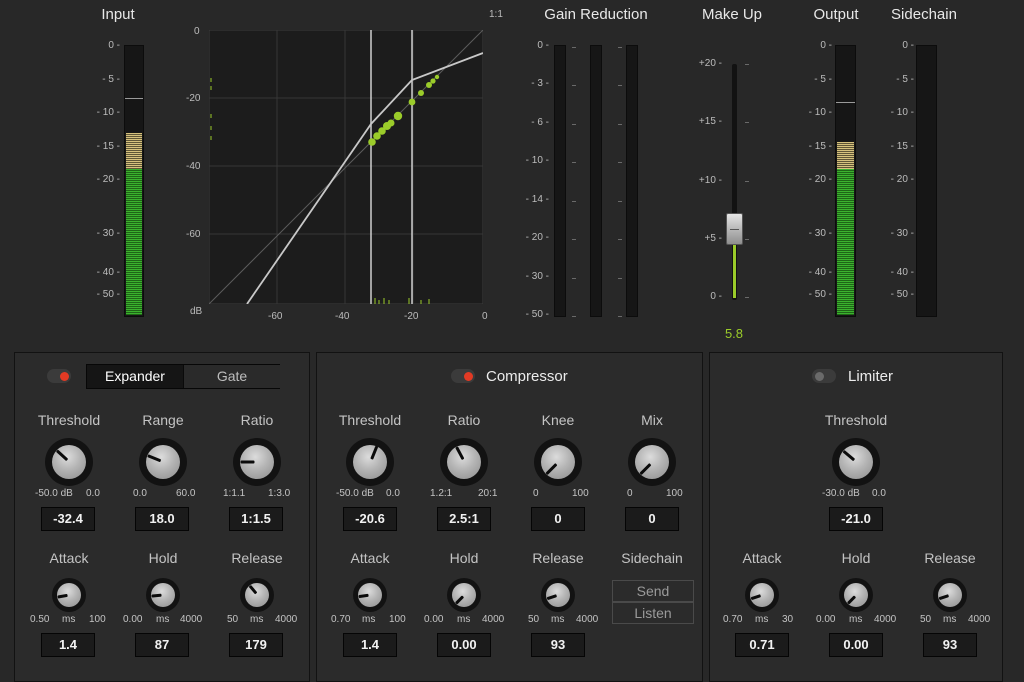 The image size is (1024, 682). I want to click on limiter-hold-min: 0.00, so click(826, 619).